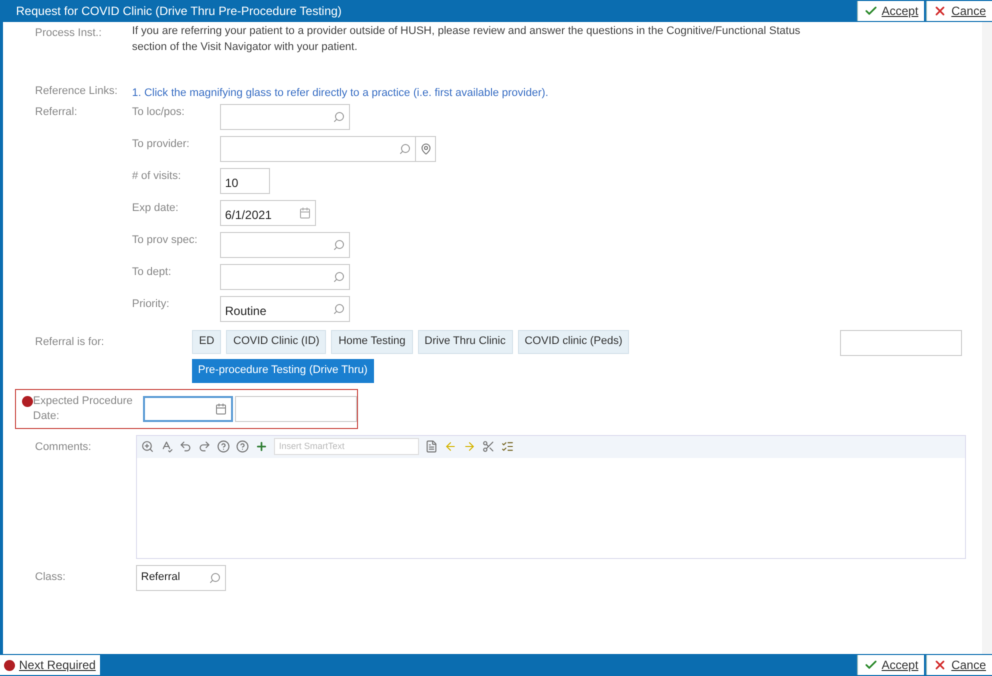 Image resolution: width=992 pixels, height=676 pixels. I want to click on field-label: To prov spec:, so click(165, 240).